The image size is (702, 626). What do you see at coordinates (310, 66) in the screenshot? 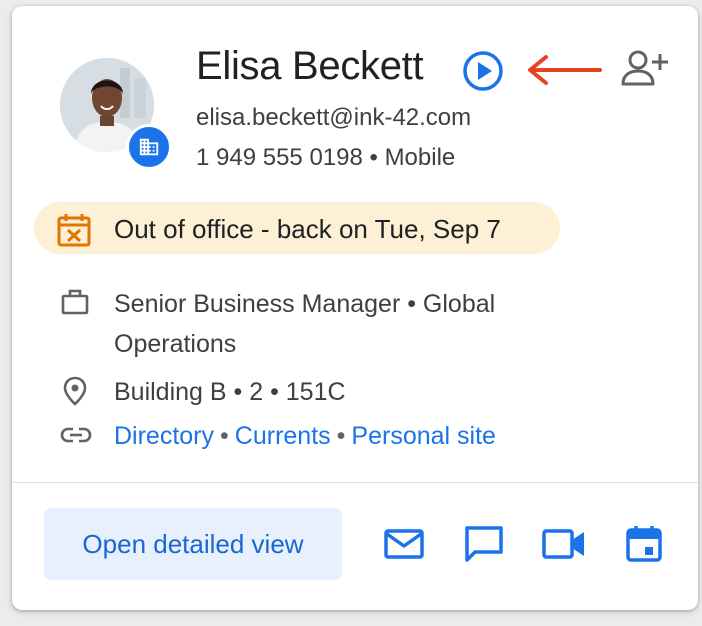
I see `contact-name: Elisa Beckett` at bounding box center [310, 66].